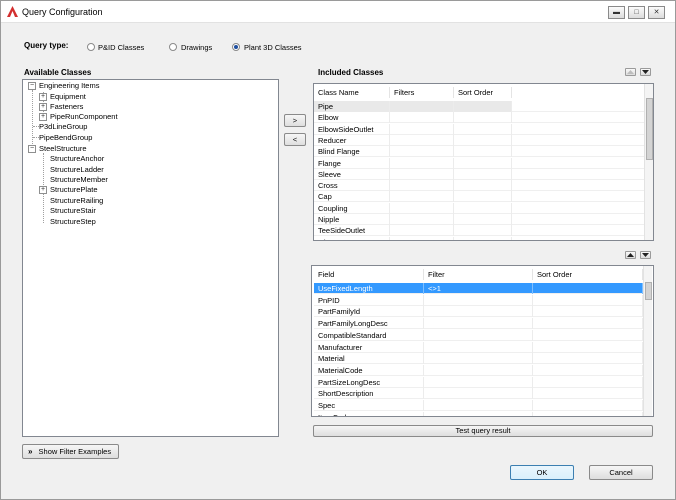  I want to click on radio-pid-classes, so click(91, 47).